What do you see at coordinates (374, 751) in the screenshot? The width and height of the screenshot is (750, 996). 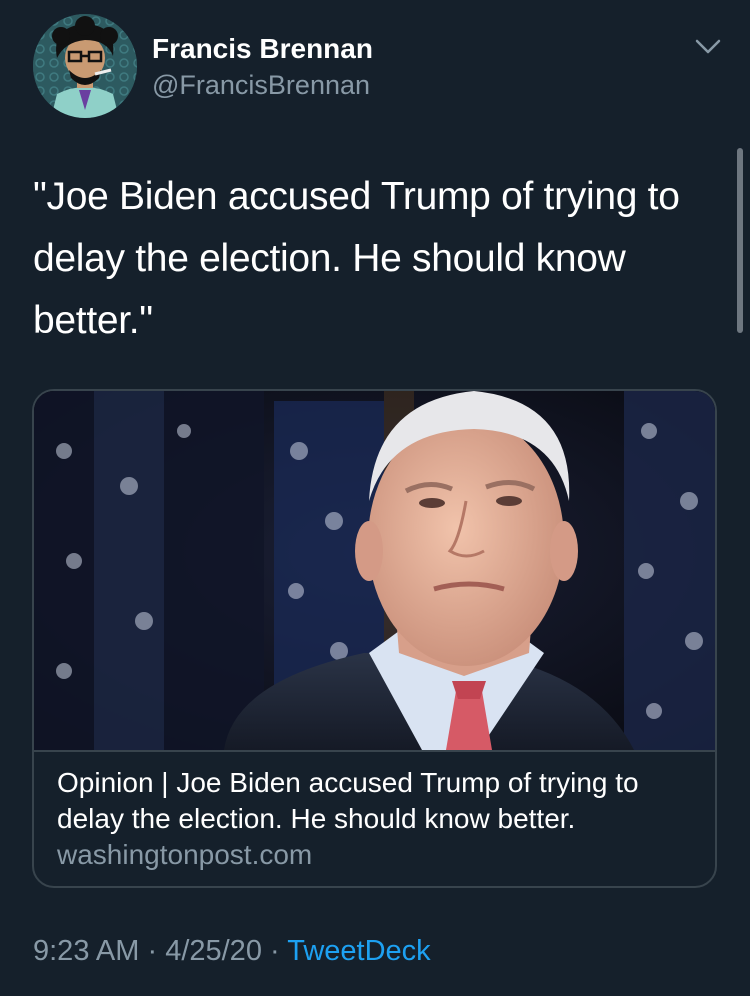 I see `card-divider` at bounding box center [374, 751].